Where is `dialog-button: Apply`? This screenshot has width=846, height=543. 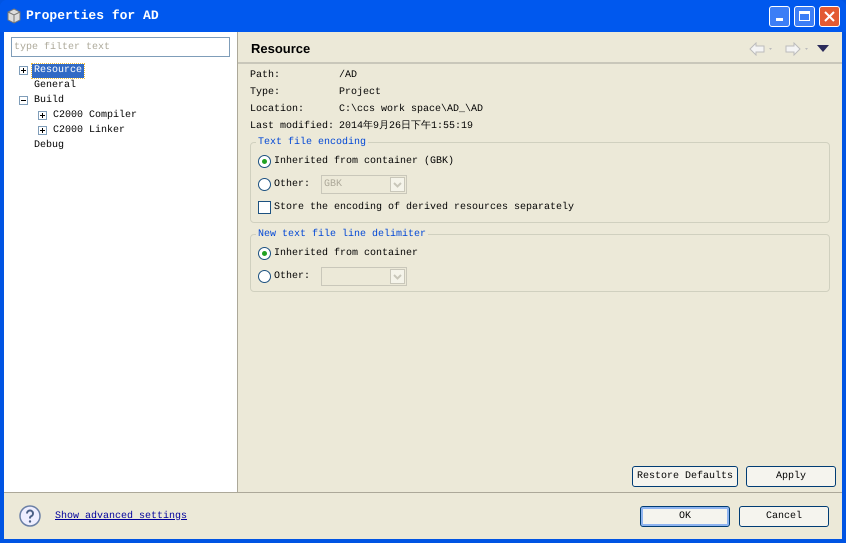
dialog-button: Apply is located at coordinates (791, 476).